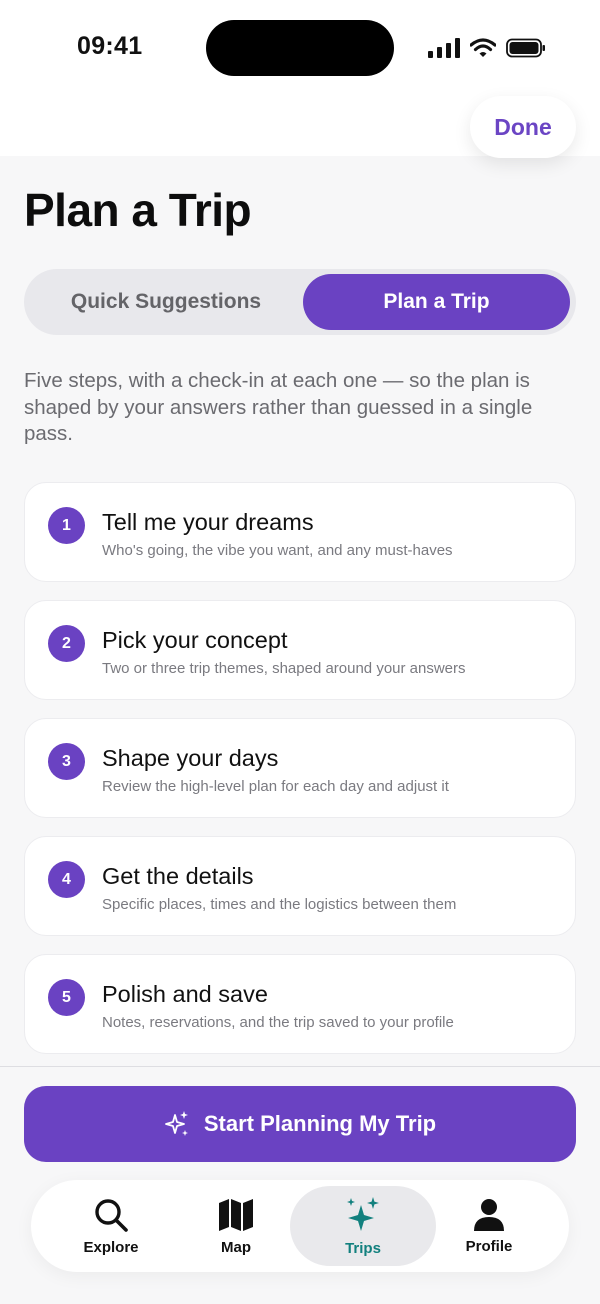 This screenshot has width=600, height=1304. What do you see at coordinates (436, 302) in the screenshot?
I see `segment-plan-a-trip: Plan a Trip` at bounding box center [436, 302].